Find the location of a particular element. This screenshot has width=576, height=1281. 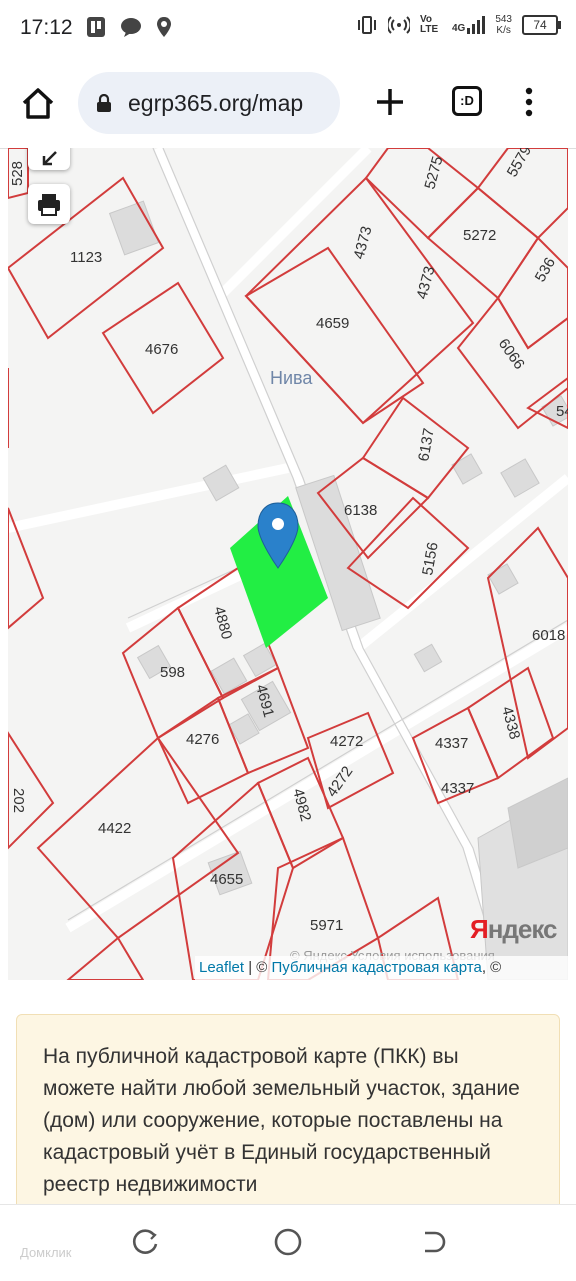

home-icon is located at coordinates (38, 104).